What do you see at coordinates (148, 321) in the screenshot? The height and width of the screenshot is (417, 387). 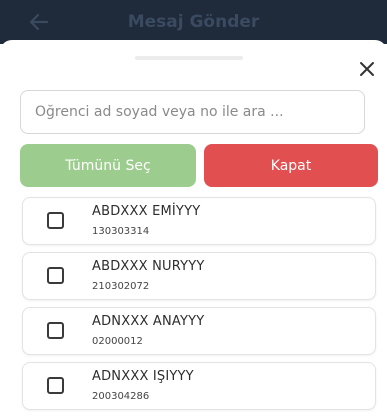 I see `student-name: ADNXXX ANAYYY` at bounding box center [148, 321].